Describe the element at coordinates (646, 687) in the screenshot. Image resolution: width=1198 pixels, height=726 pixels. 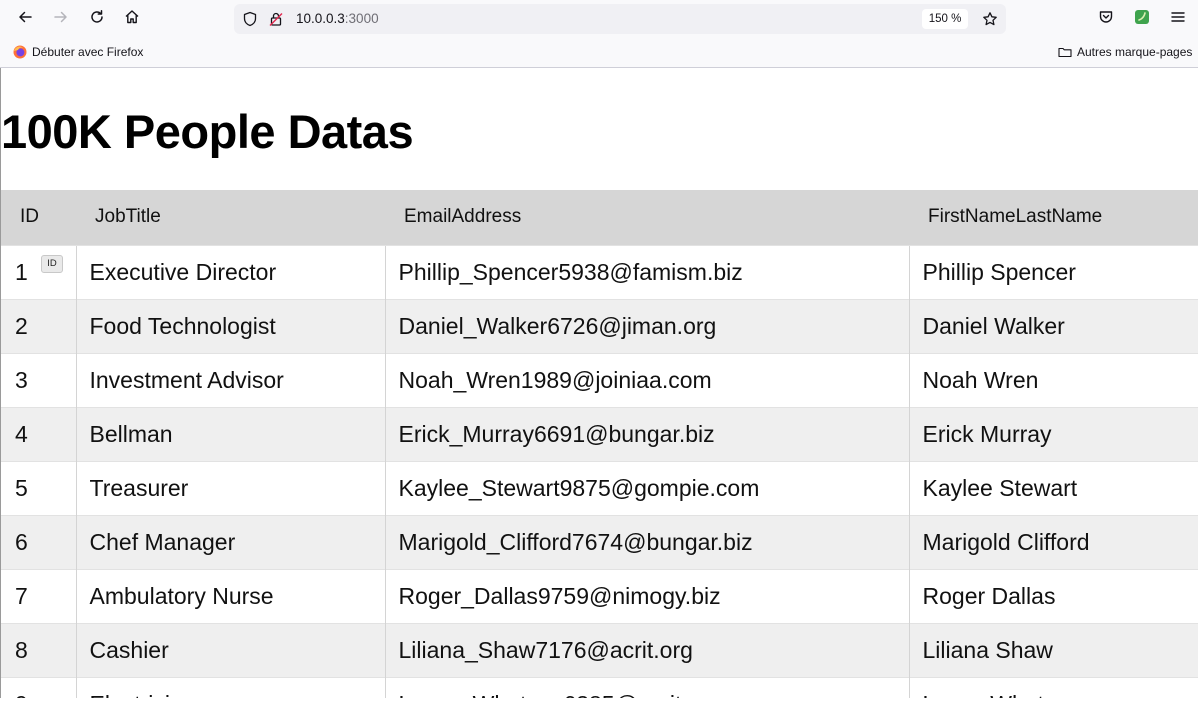
I see `cell-email: Lucas_Whatson6385@acrit.org` at that location.